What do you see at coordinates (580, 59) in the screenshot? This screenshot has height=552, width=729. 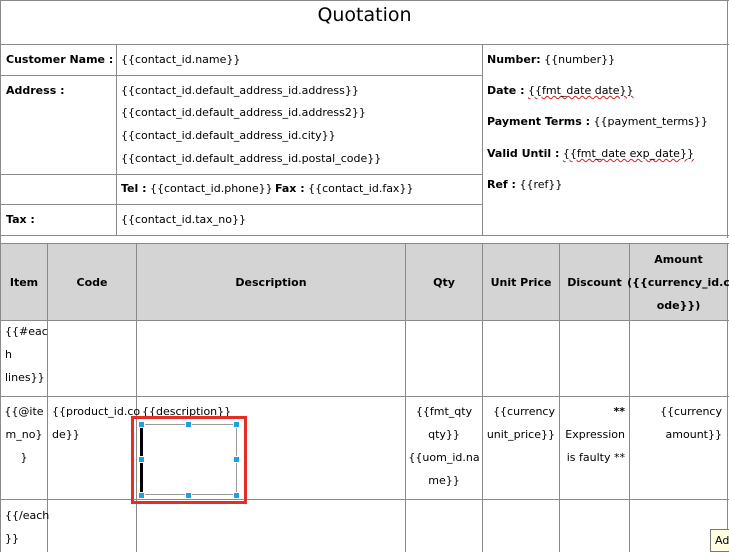 I see `number-value: {{number}}` at bounding box center [580, 59].